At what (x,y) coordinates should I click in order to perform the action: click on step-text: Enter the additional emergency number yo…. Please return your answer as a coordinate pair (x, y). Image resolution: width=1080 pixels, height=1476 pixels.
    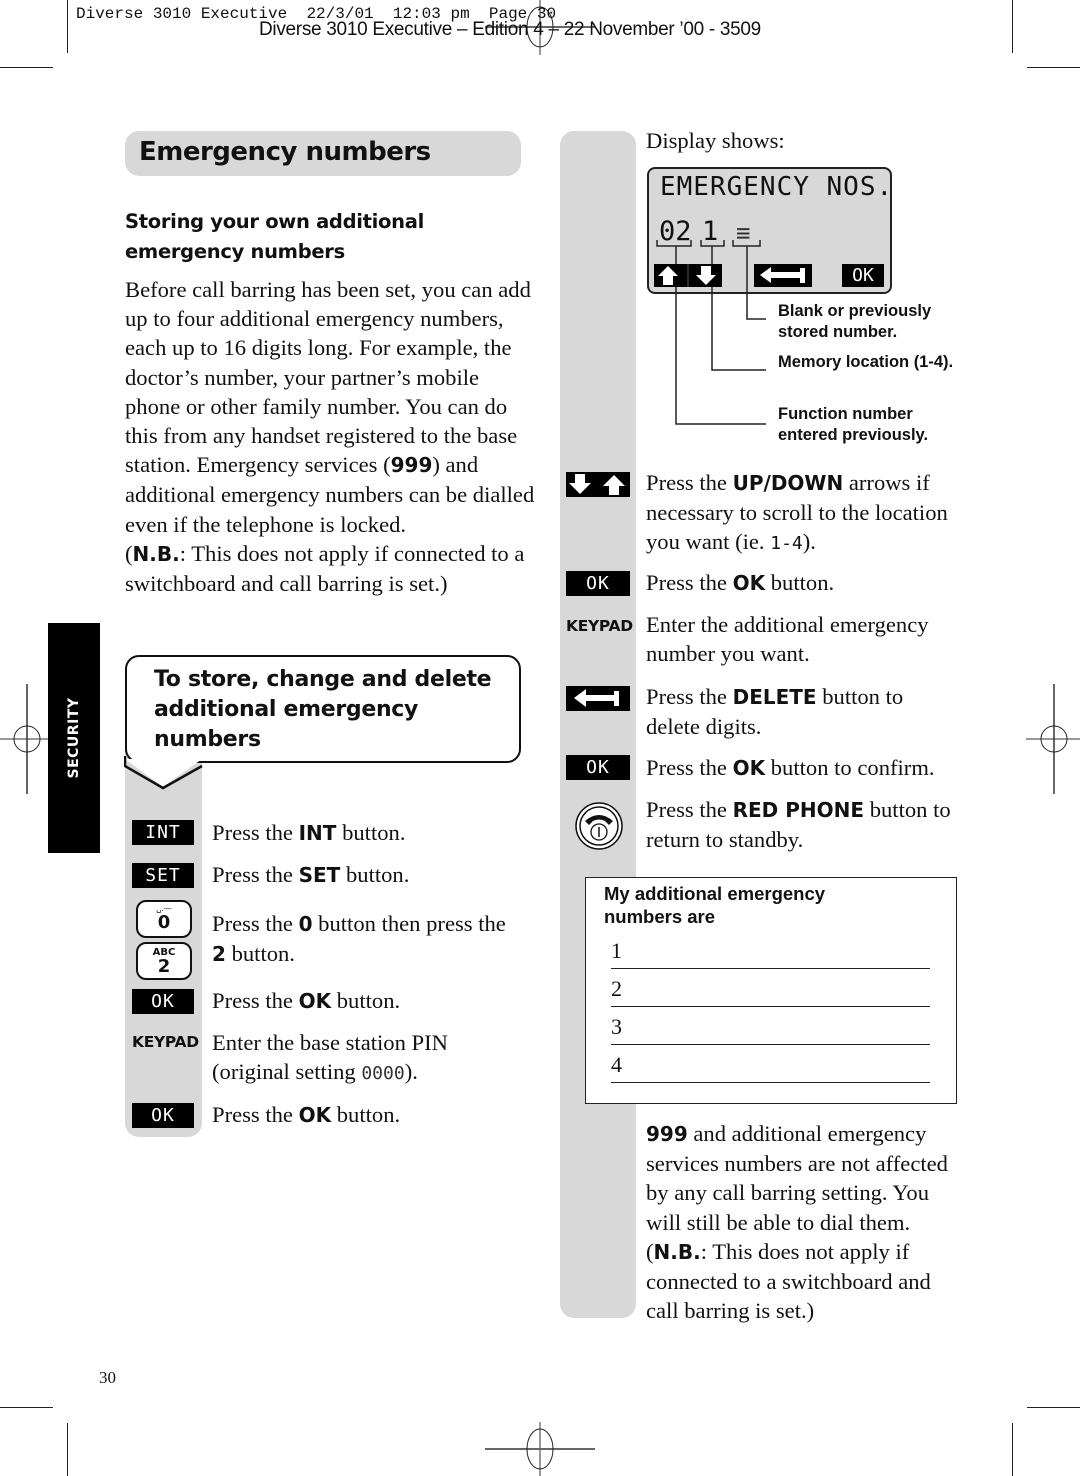
    Looking at the image, I should click on (787, 639).